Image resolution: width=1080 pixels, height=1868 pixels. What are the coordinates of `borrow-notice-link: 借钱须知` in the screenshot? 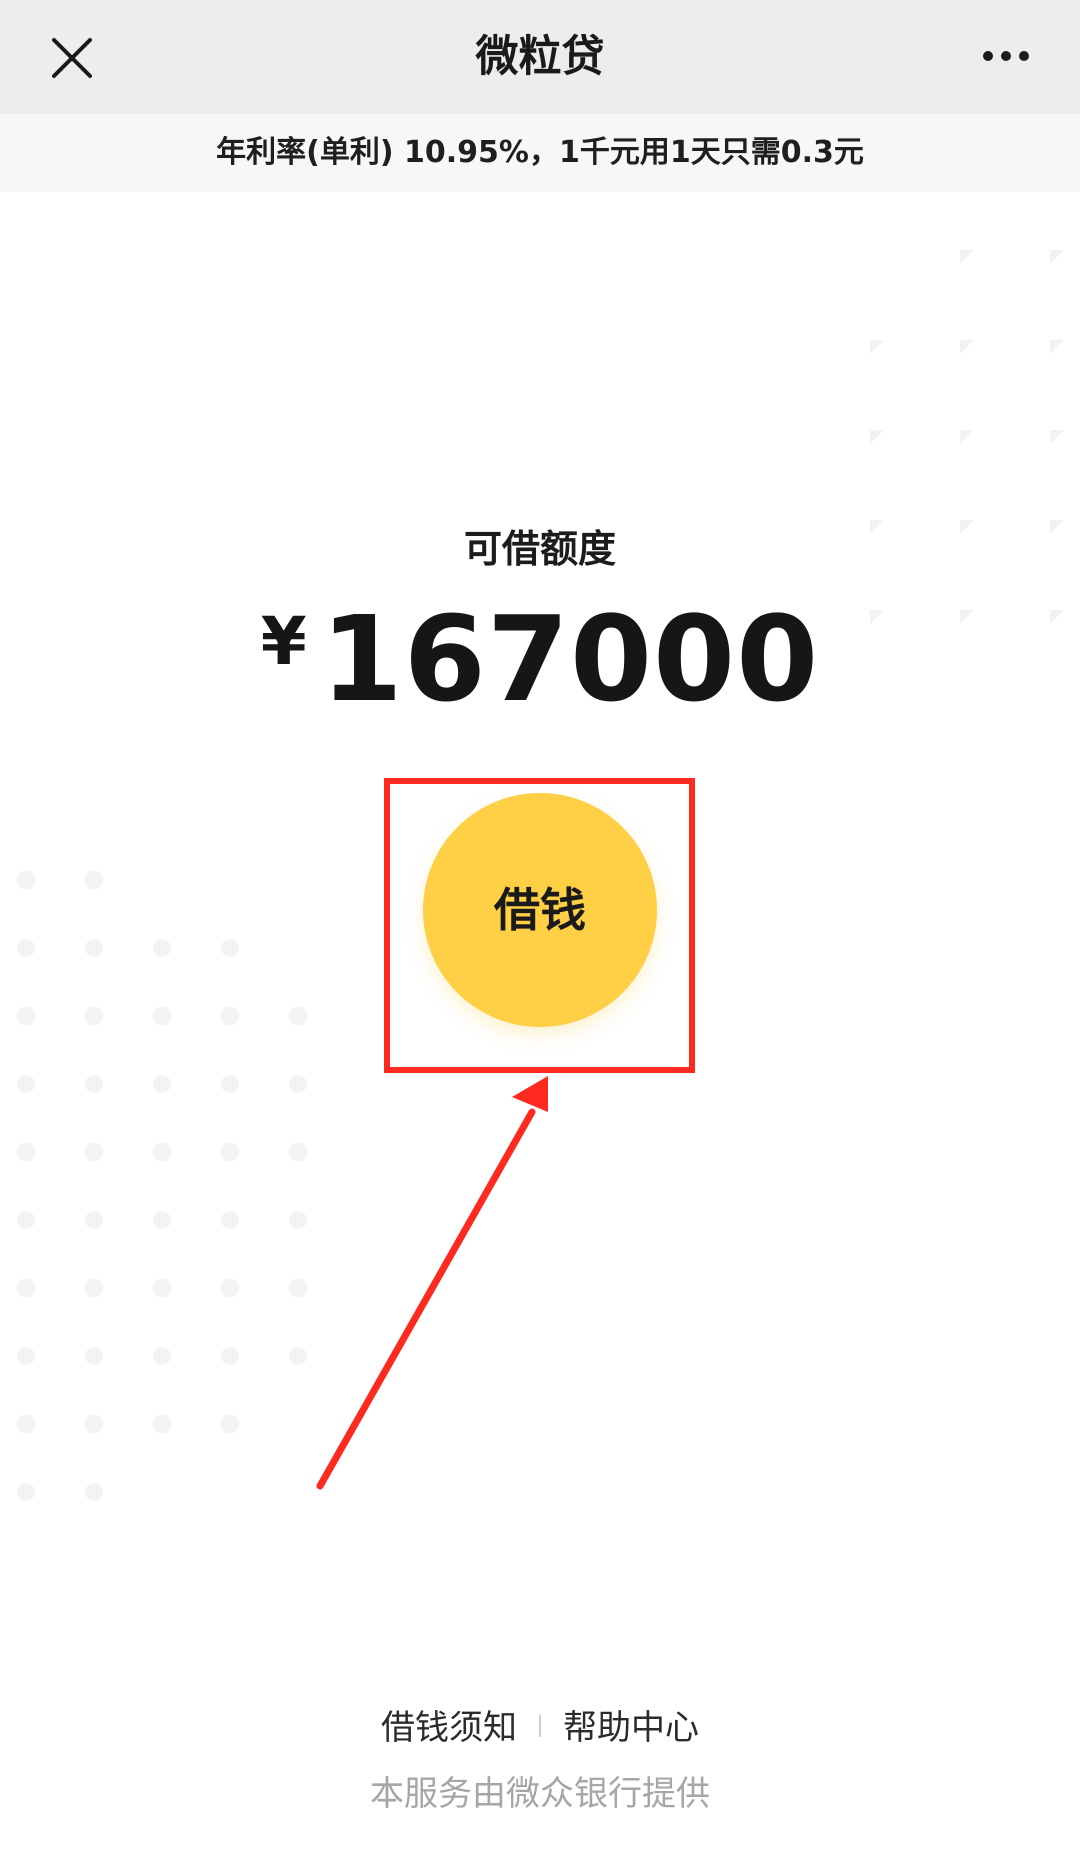 It's located at (449, 1728).